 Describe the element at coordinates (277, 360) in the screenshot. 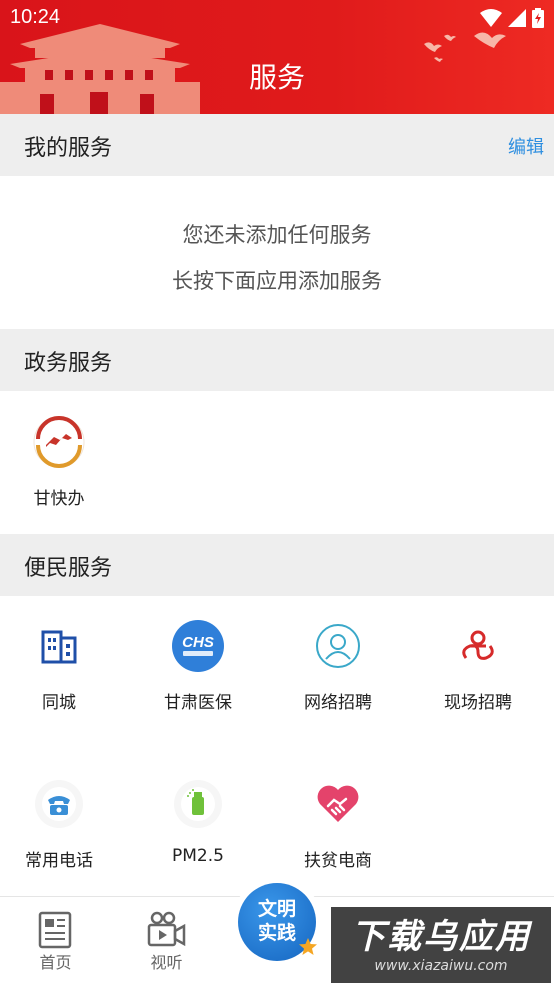

I see `gov-services-header: 政务服务` at that location.